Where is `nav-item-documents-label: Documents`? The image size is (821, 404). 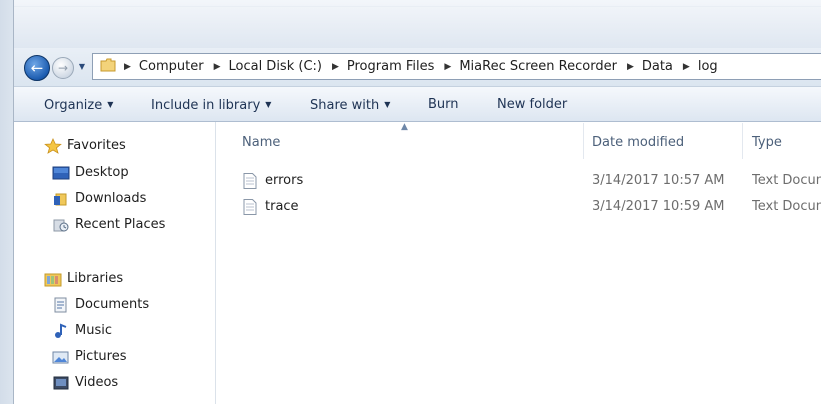 nav-item-documents-label: Documents is located at coordinates (112, 304).